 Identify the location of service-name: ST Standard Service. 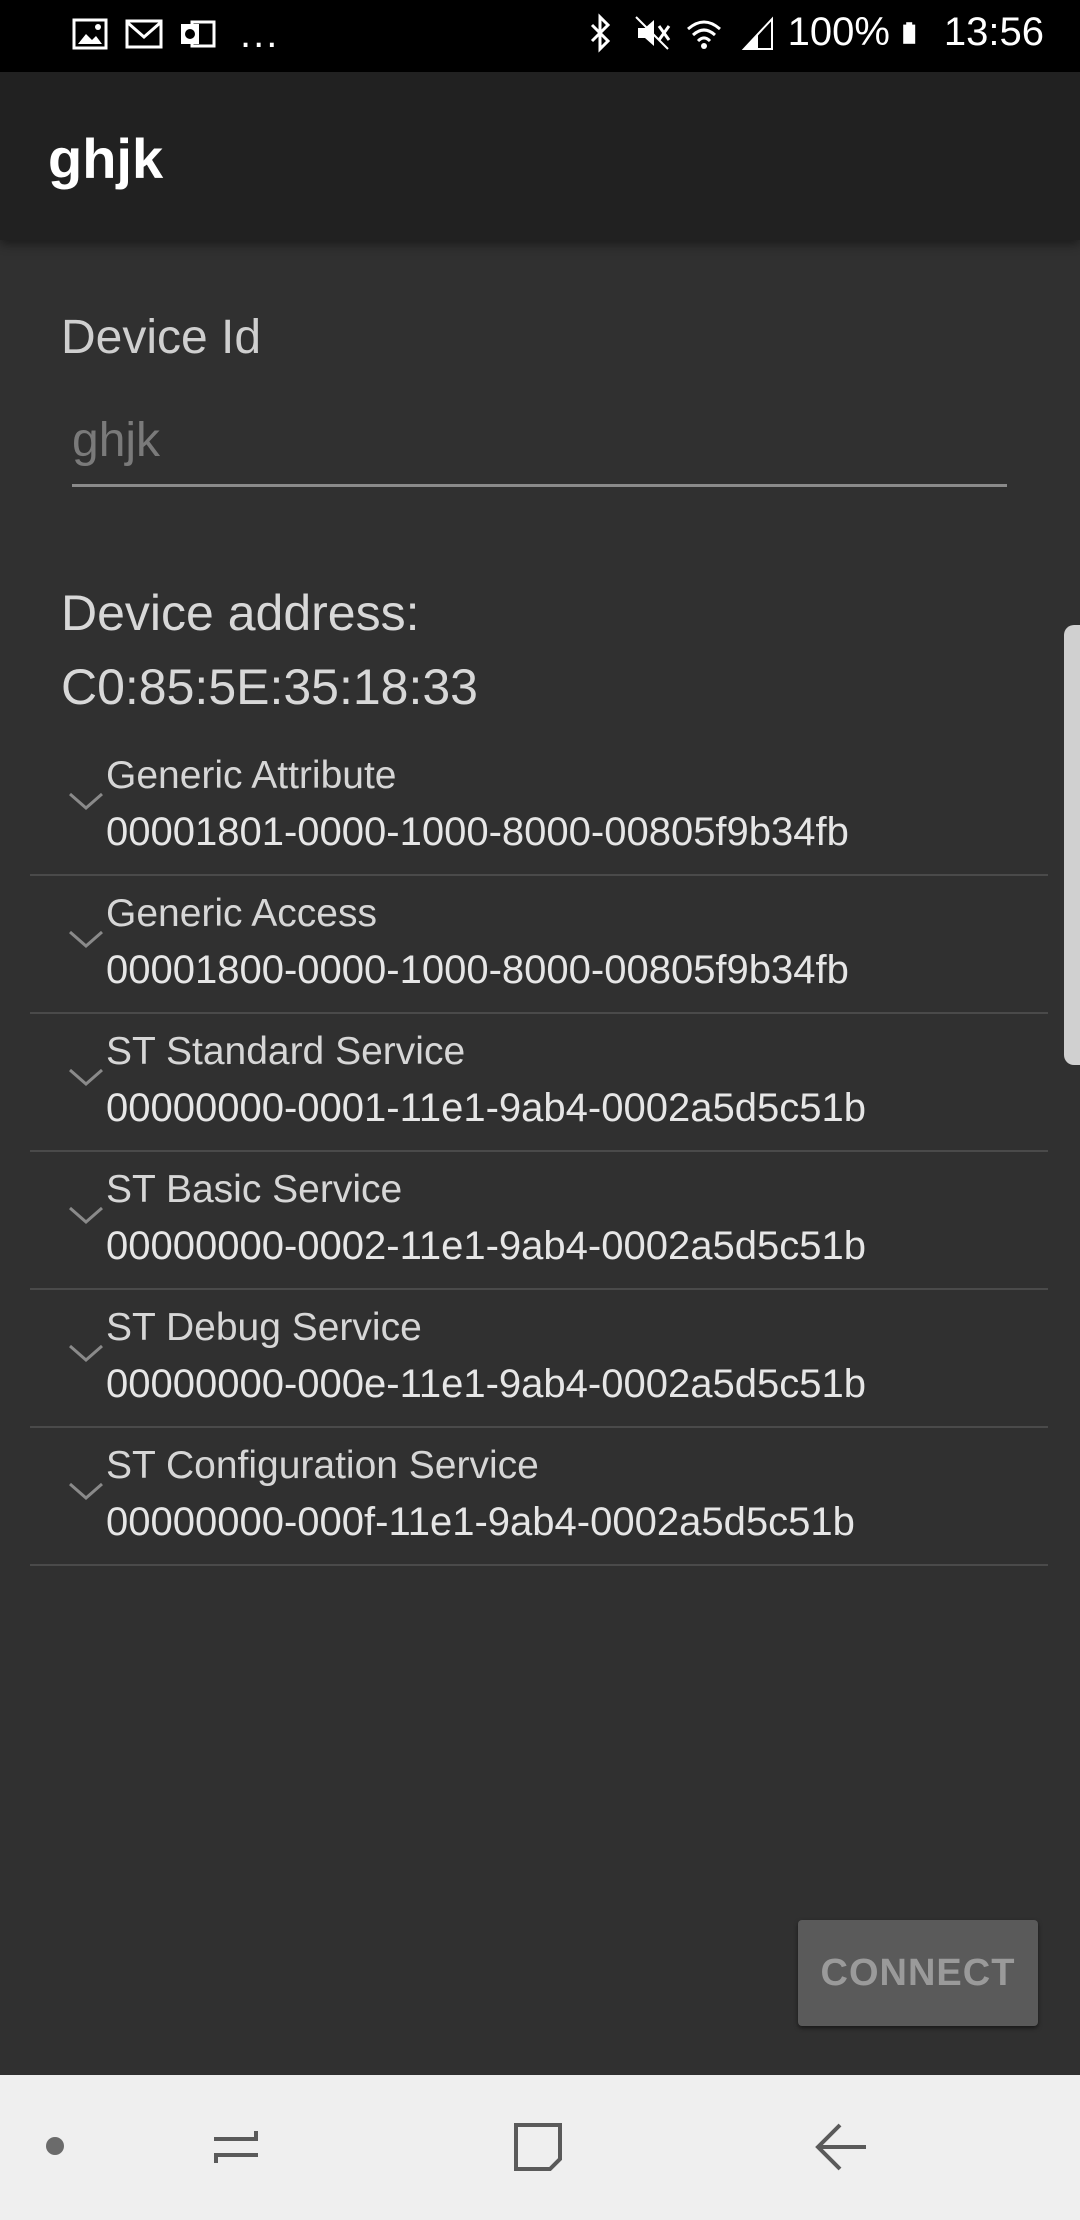
(286, 1051).